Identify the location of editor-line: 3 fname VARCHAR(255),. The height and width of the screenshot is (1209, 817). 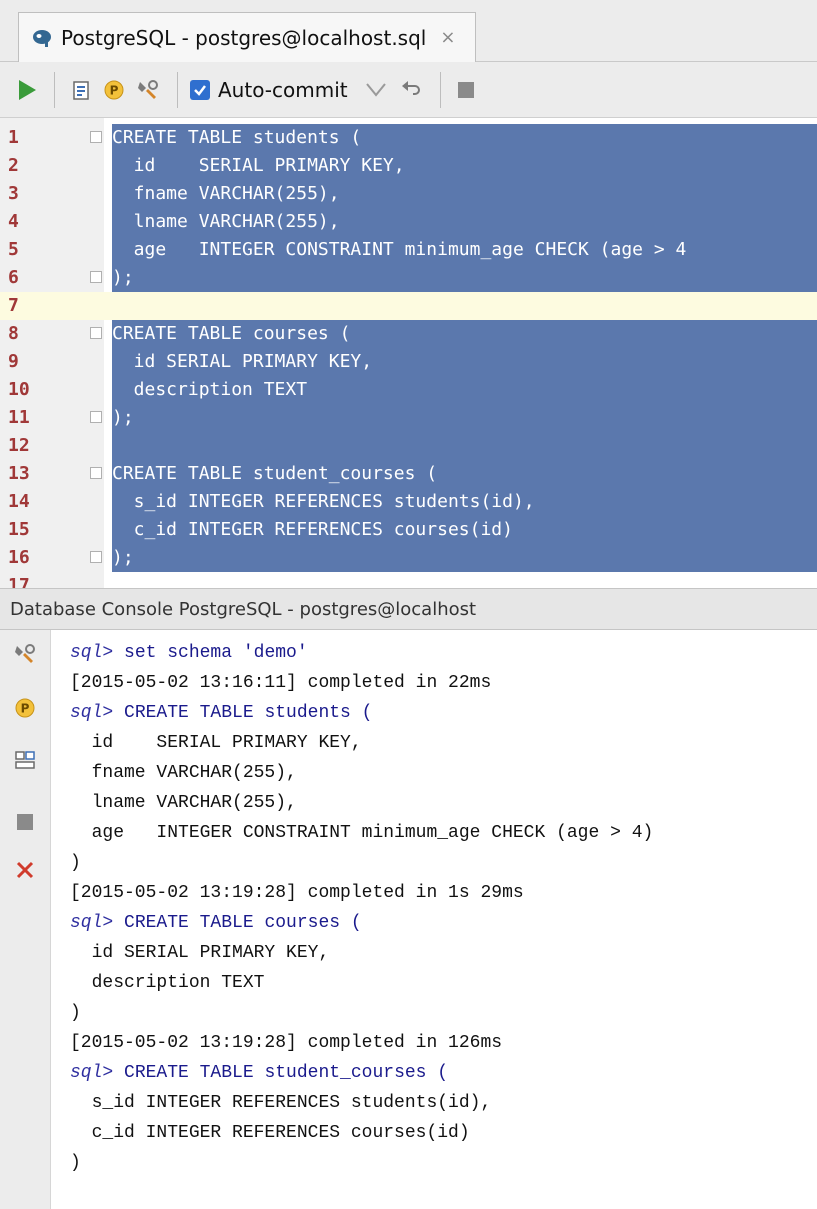
(408, 194).